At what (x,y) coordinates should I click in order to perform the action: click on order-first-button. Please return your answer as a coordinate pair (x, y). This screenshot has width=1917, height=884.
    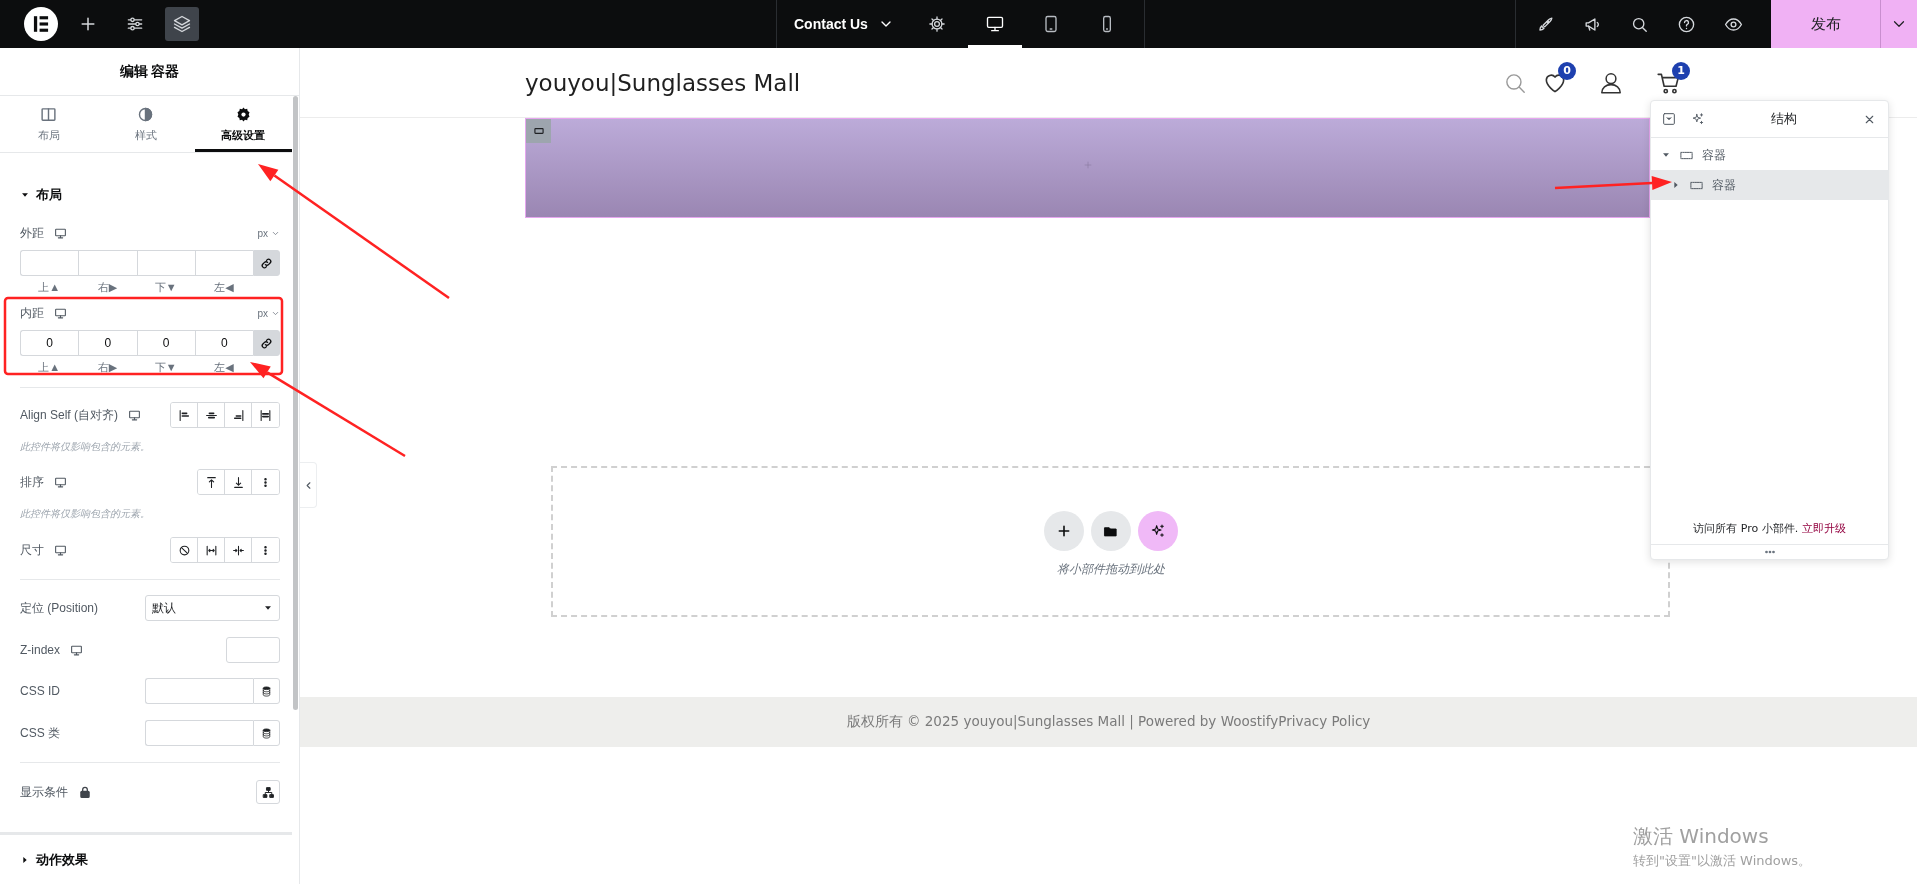
    Looking at the image, I should click on (211, 482).